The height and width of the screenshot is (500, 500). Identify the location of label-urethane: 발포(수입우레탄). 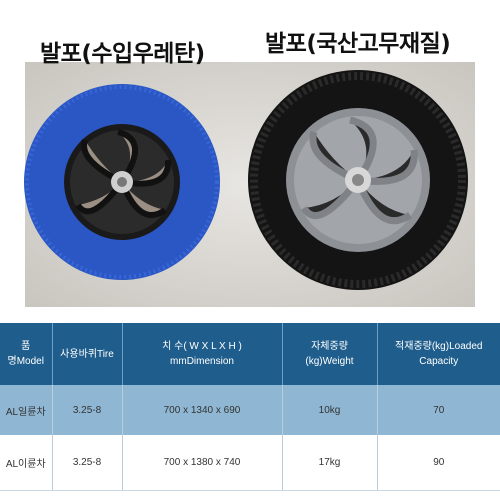
(122, 54).